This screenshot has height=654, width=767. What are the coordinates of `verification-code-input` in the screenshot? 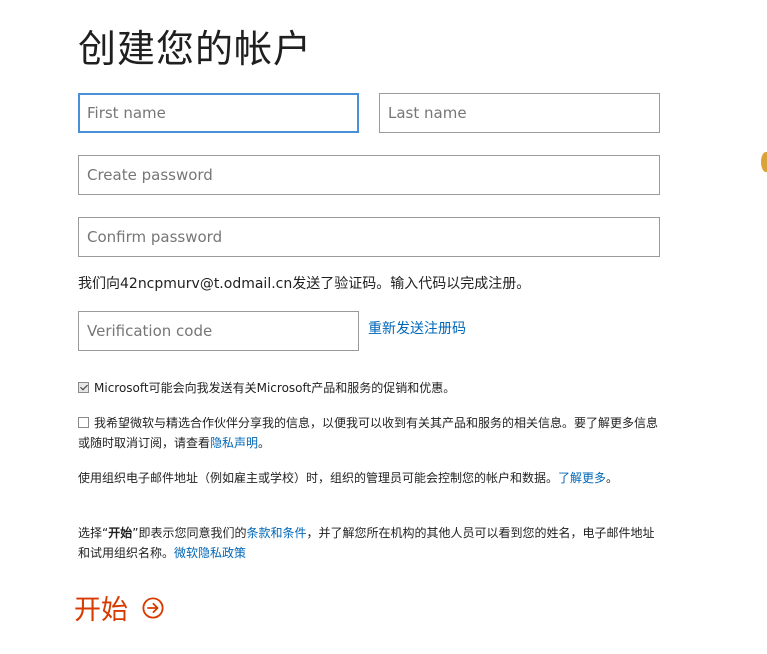 It's located at (218, 331).